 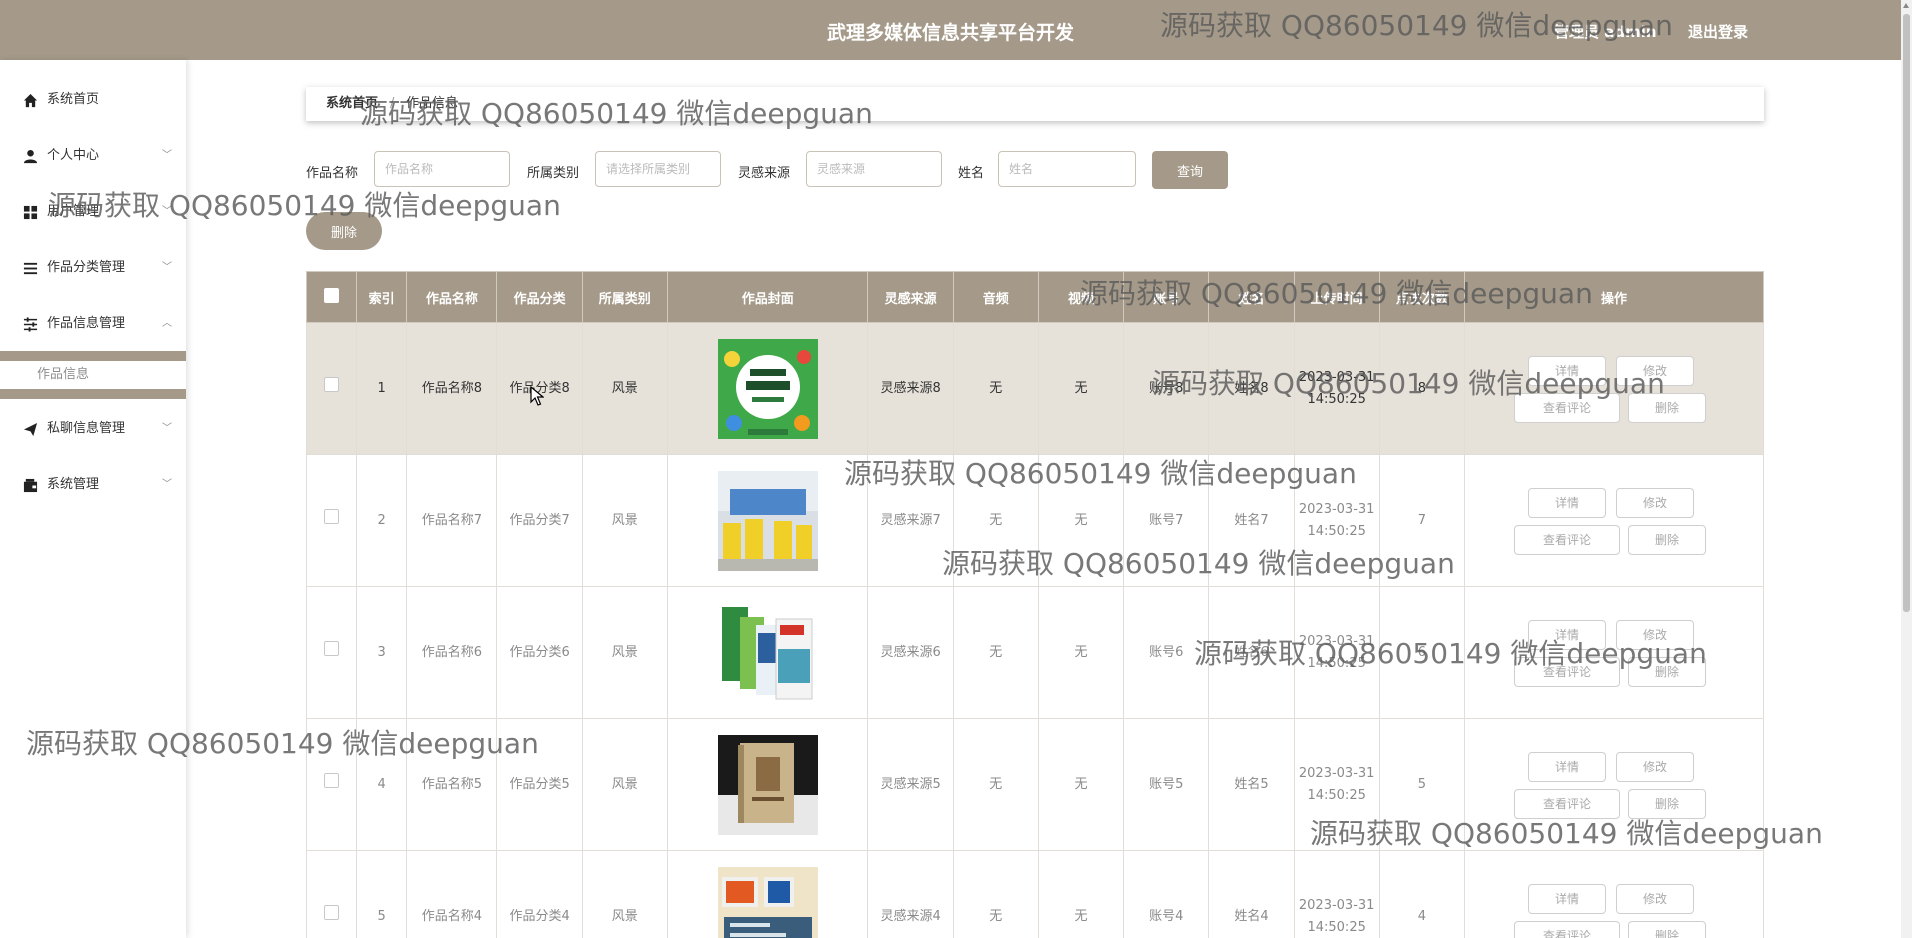 What do you see at coordinates (539, 297) in the screenshot?
I see `table-header: 作品分类` at bounding box center [539, 297].